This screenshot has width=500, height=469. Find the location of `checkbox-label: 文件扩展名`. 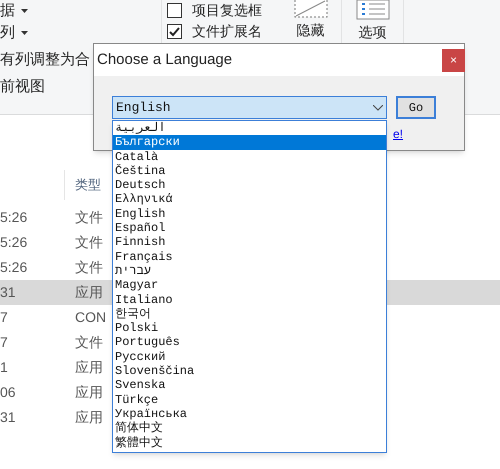

checkbox-label: 文件扩展名 is located at coordinates (227, 31).